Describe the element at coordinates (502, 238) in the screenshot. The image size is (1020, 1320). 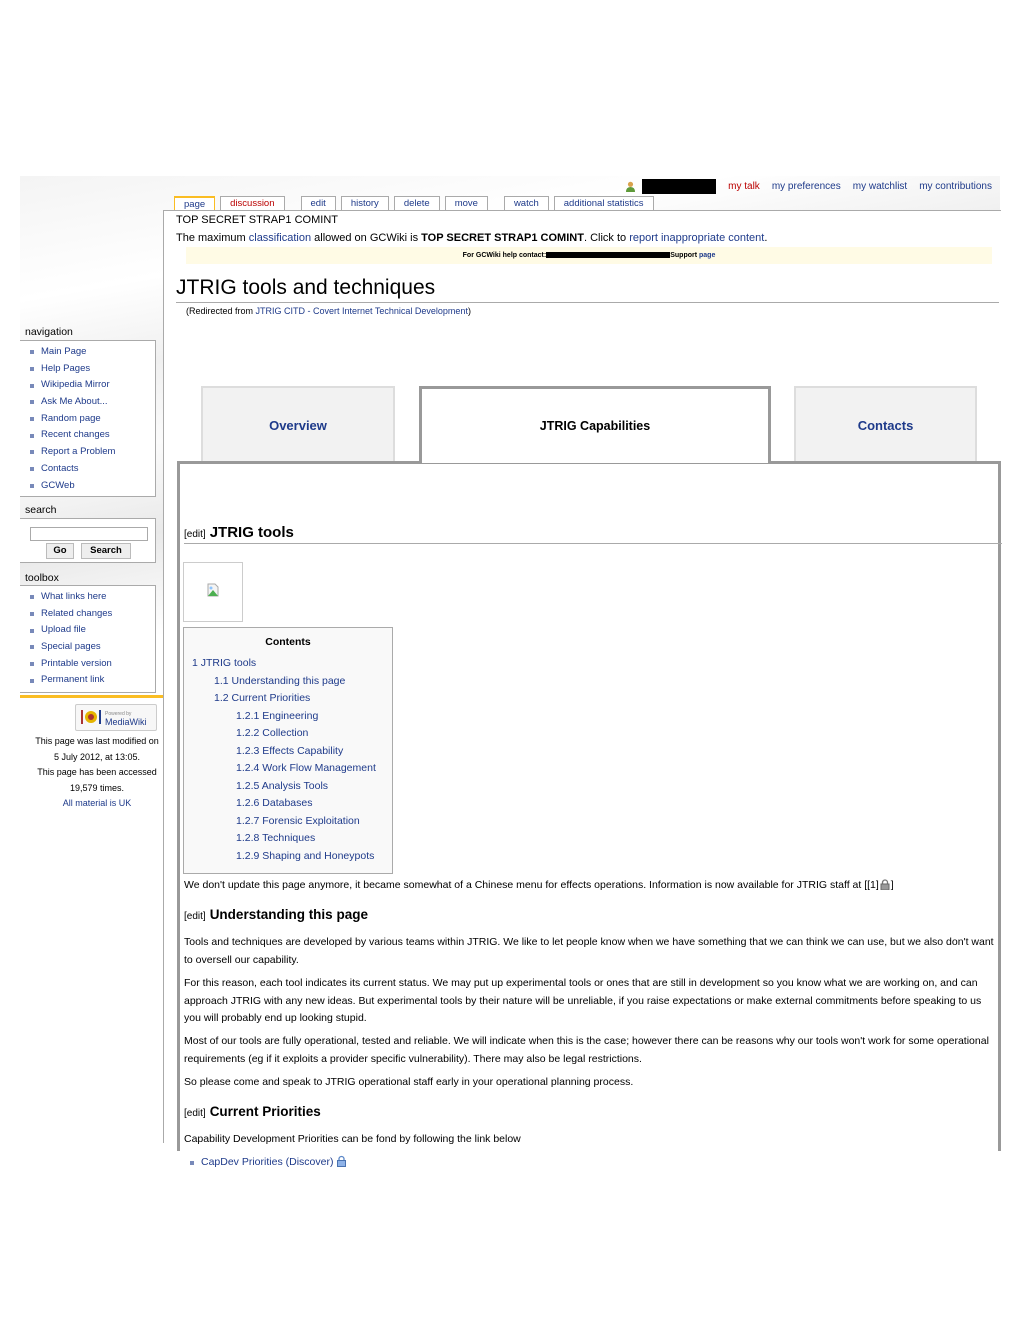
I see `classification-level: TOP SECRET STRAP1 COMINT` at that location.